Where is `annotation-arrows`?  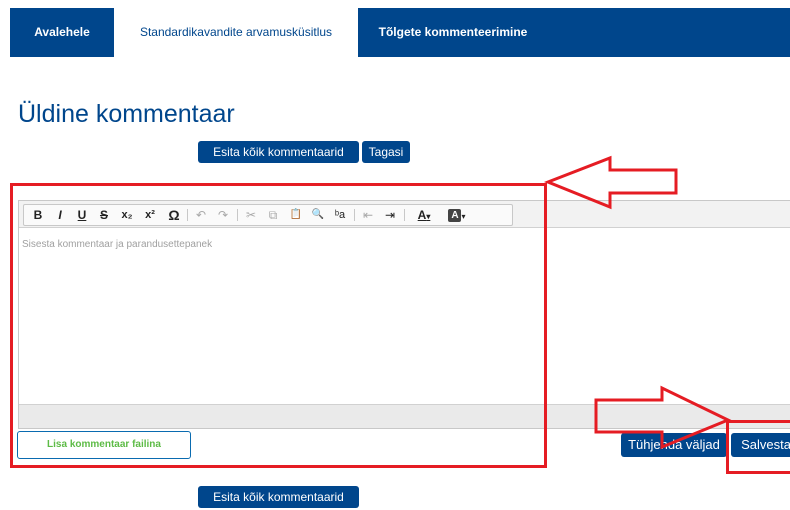 annotation-arrows is located at coordinates (637, 302).